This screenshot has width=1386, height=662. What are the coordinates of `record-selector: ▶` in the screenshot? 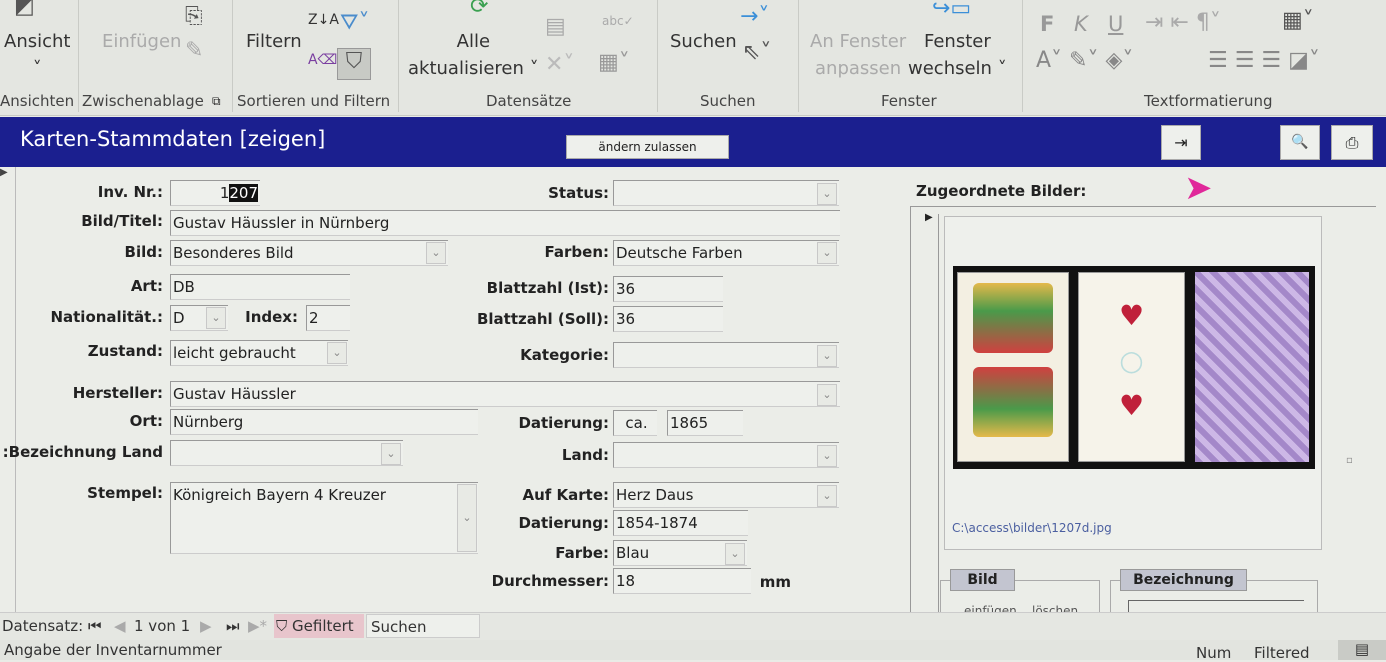 It's located at (8, 389).